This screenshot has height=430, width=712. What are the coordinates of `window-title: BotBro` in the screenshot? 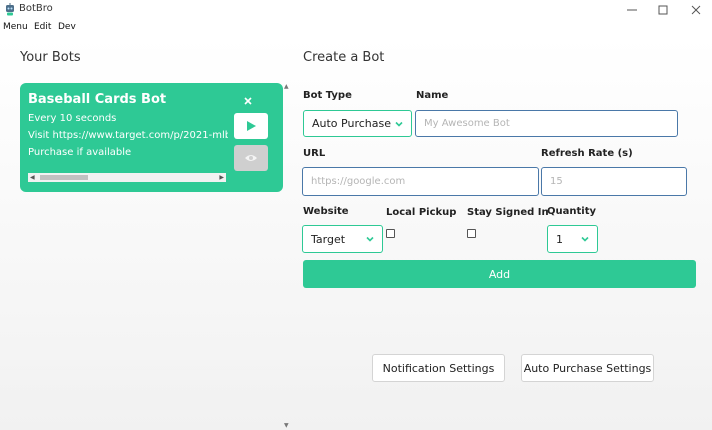 It's located at (36, 8).